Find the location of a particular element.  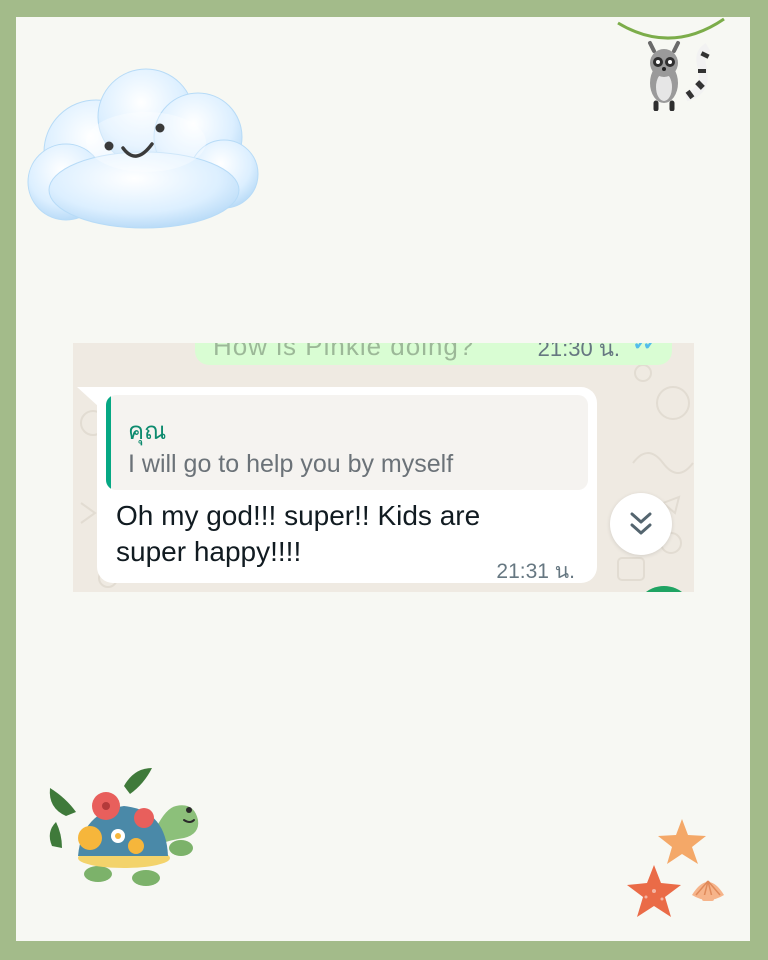

message-time: 21:31 น. is located at coordinates (535, 571).